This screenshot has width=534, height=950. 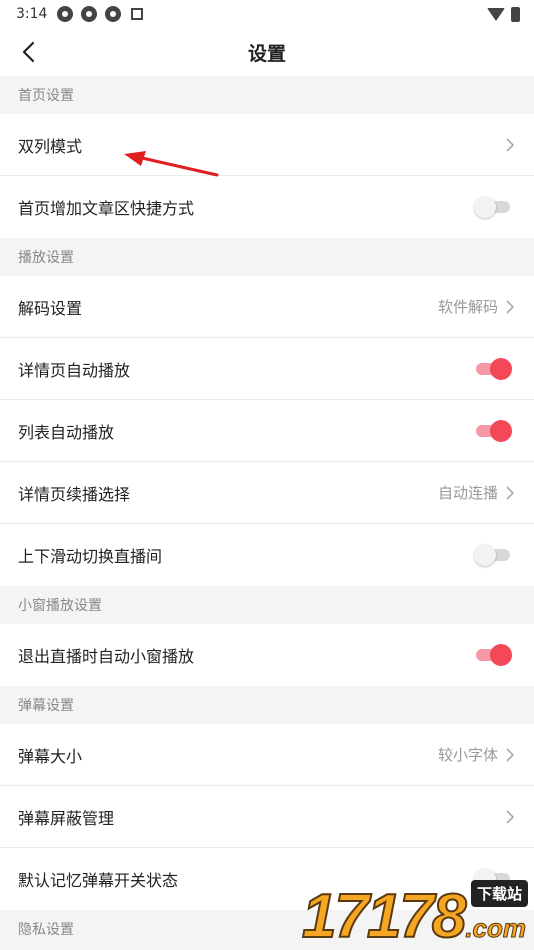 I want to click on status-time: 3:14, so click(x=32, y=14).